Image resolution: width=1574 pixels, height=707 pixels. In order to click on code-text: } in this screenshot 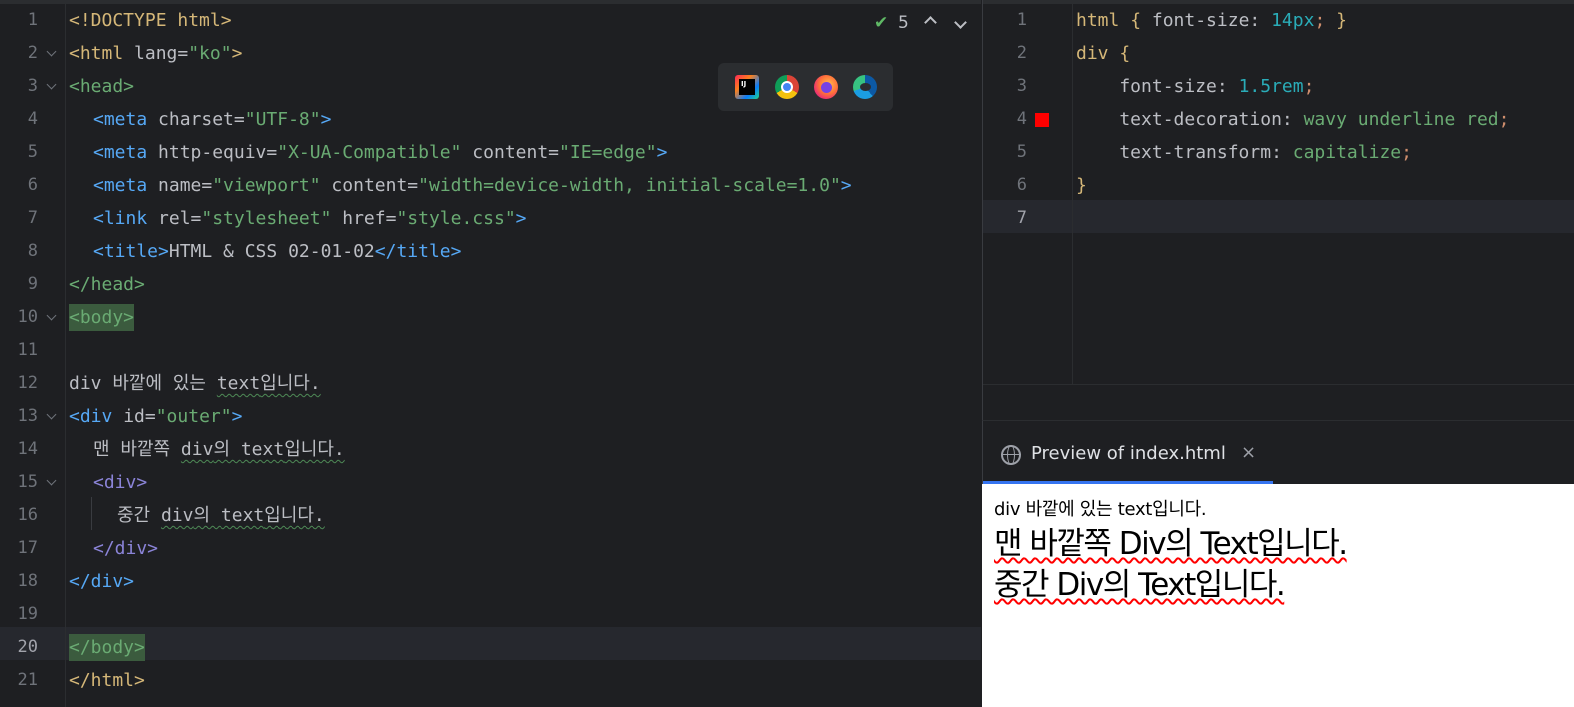, I will do `click(1081, 185)`.